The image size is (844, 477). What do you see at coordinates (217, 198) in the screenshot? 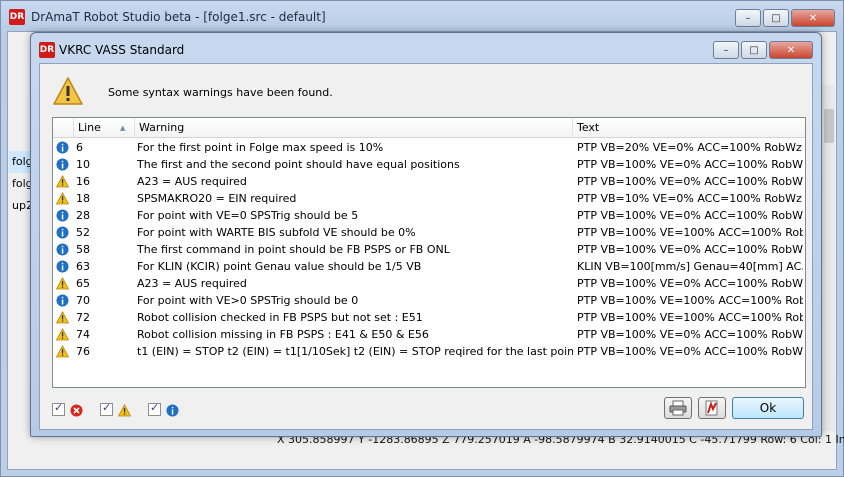
I see `warning-cell: SPSMAKRO20 = EIN required` at bounding box center [217, 198].